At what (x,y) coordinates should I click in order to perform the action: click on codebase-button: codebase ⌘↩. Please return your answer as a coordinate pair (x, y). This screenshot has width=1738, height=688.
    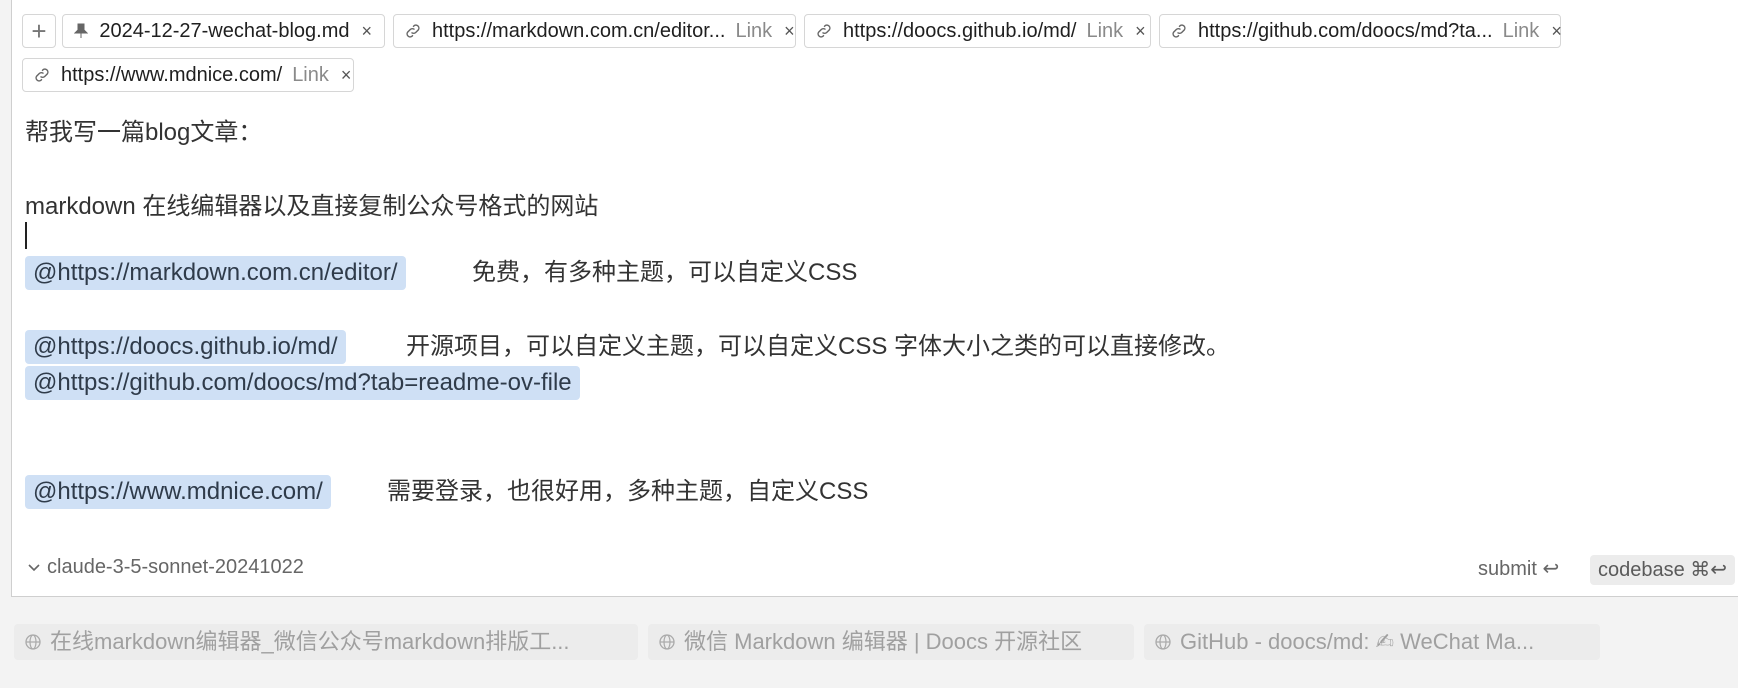
    Looking at the image, I should click on (1663, 570).